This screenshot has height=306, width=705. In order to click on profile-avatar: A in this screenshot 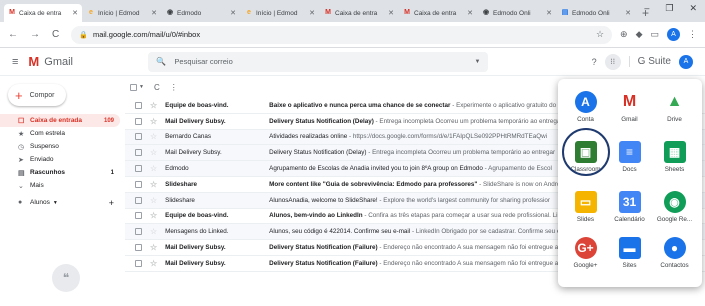, I will do `click(673, 34)`.